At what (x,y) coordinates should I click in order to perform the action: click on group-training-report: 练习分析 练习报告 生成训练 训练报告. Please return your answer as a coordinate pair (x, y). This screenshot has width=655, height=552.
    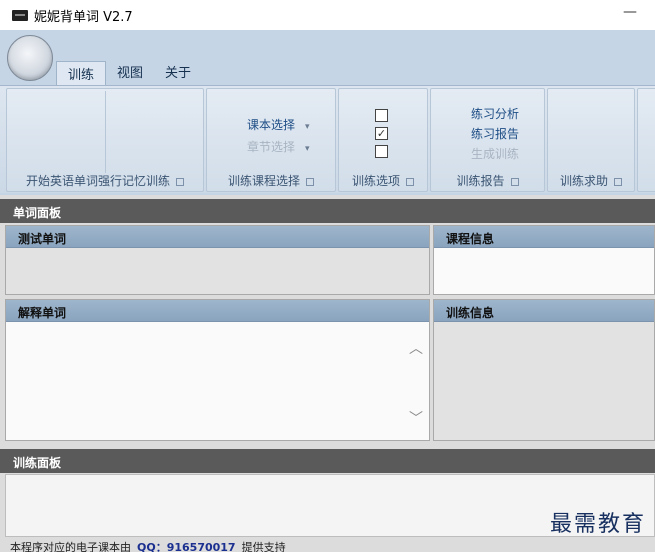
    Looking at the image, I should click on (487, 140).